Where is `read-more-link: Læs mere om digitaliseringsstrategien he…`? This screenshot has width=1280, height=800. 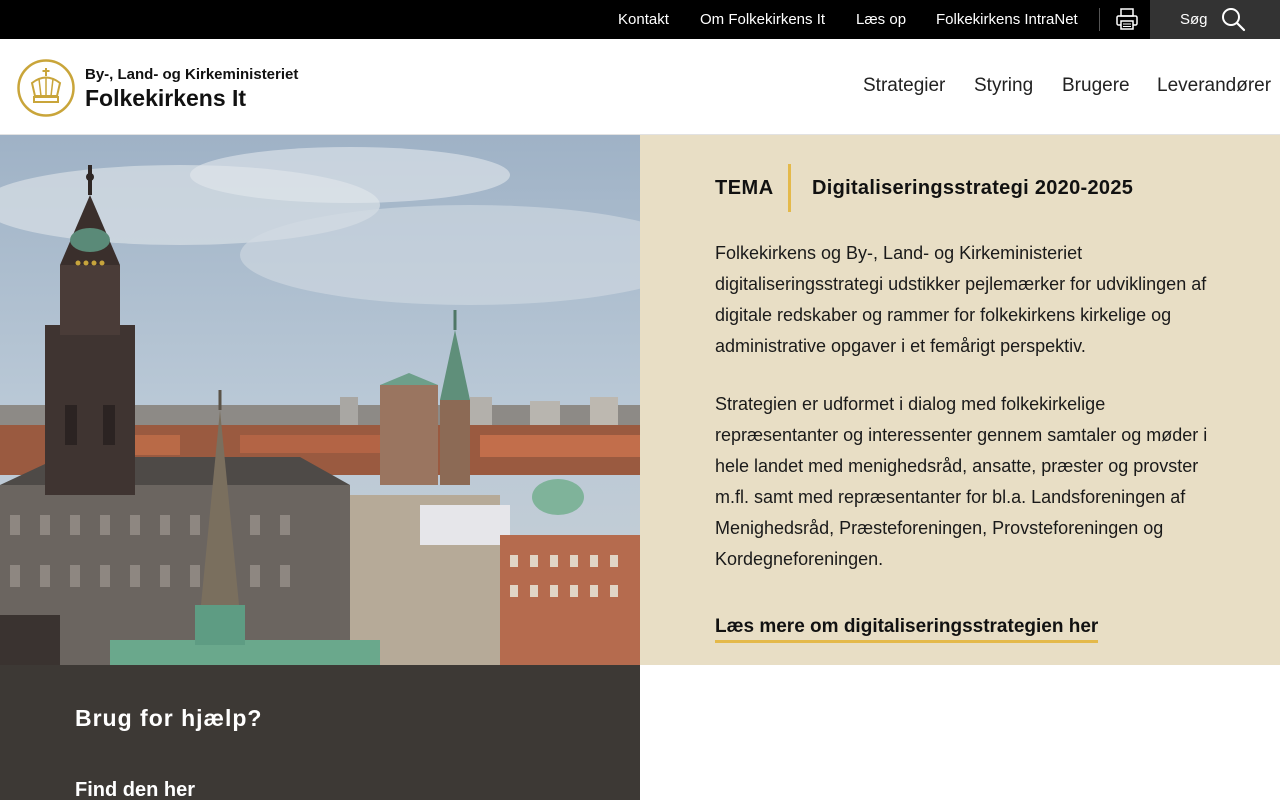
read-more-link: Læs mere om digitaliseringsstrategien he… is located at coordinates (907, 629).